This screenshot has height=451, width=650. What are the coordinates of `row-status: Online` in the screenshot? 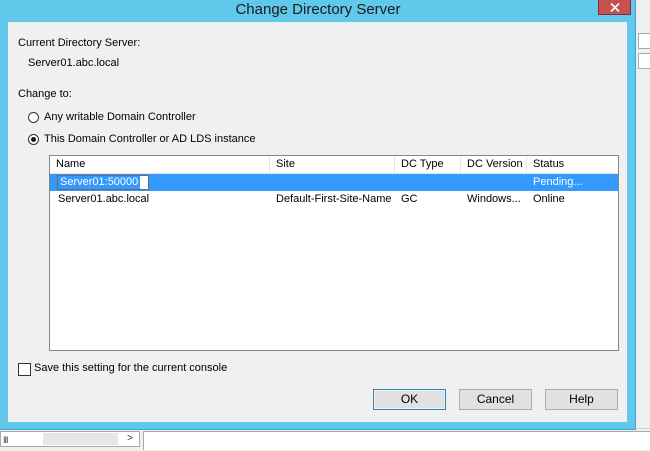 It's located at (549, 199).